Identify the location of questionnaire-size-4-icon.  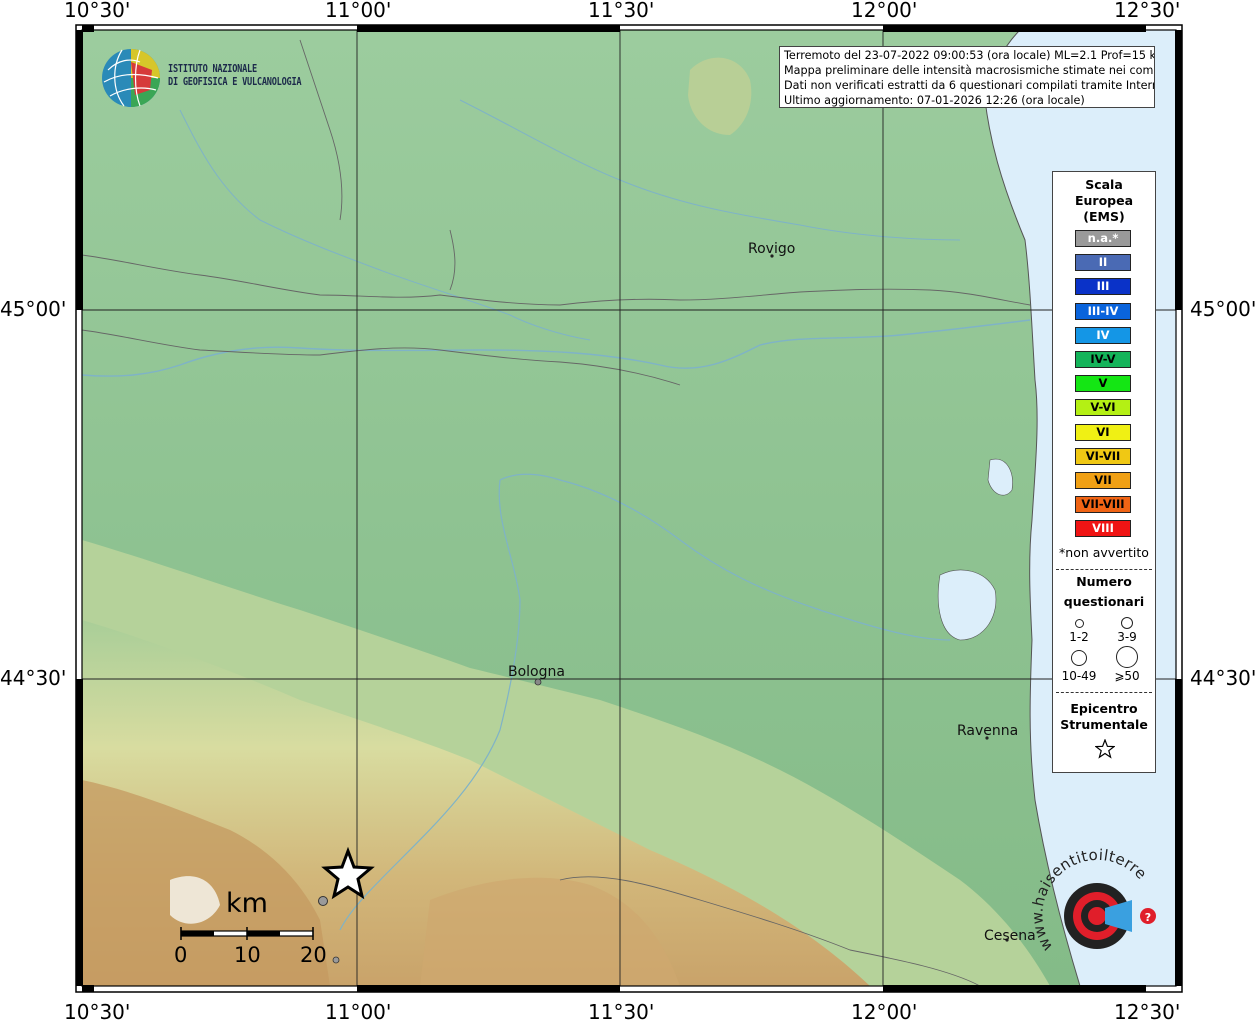
(1127, 657).